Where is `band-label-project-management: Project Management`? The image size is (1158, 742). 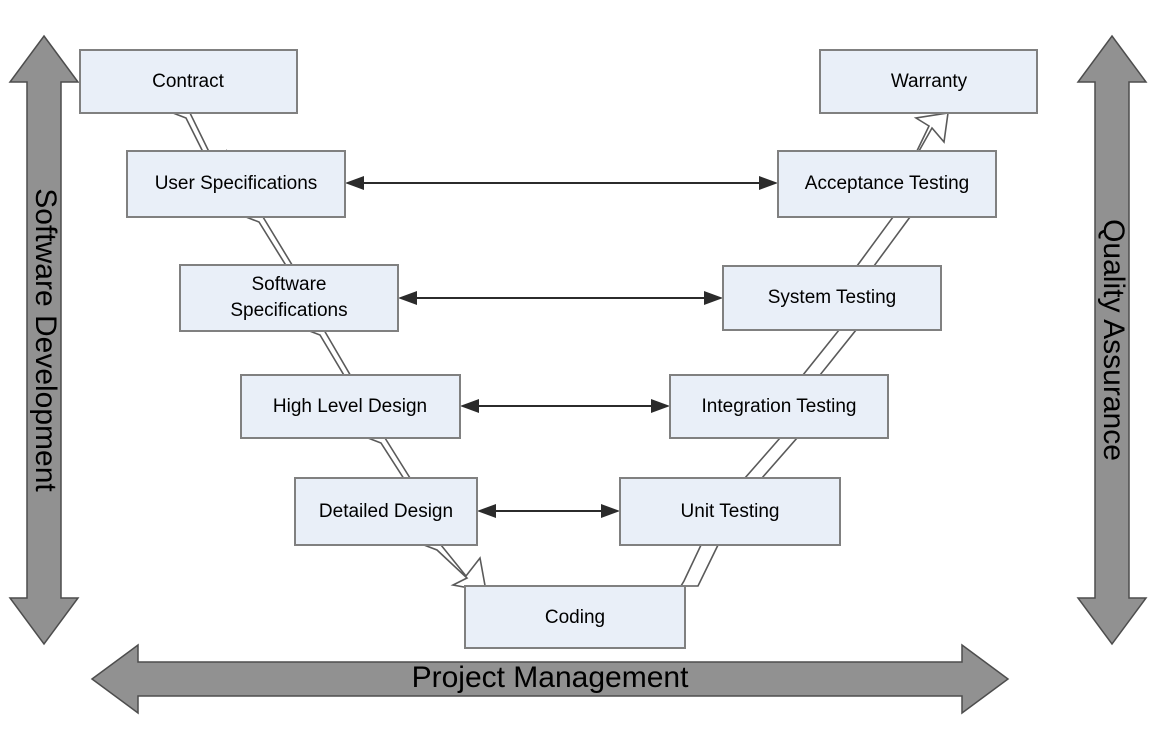 band-label-project-management: Project Management is located at coordinates (550, 677).